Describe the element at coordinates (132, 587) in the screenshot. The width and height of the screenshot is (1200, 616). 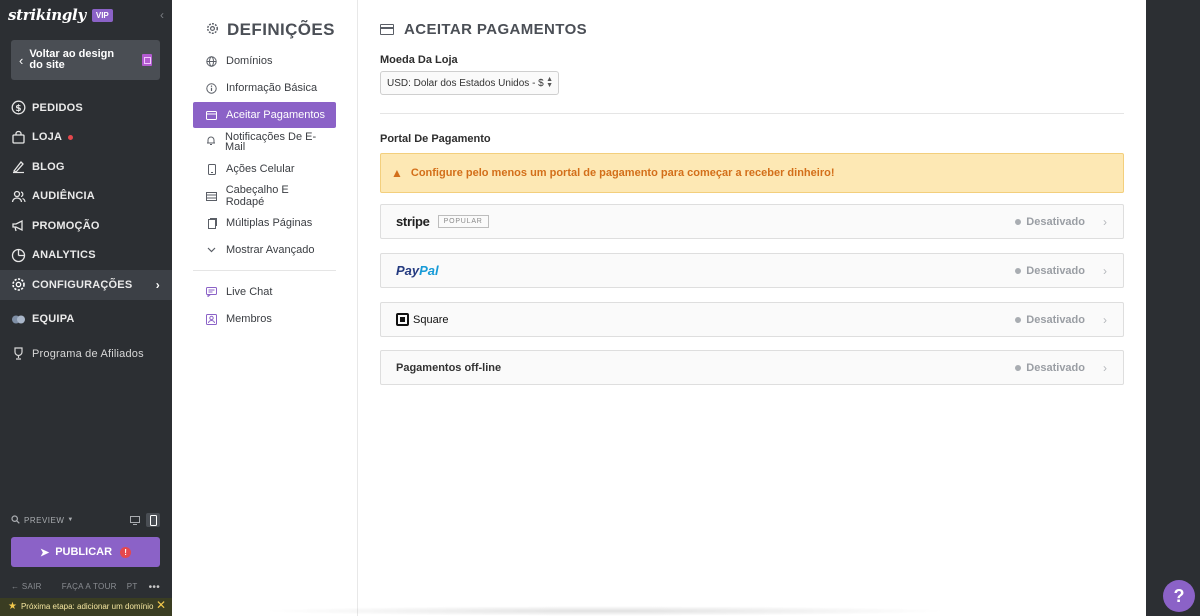
I see `language-link: PT` at that location.